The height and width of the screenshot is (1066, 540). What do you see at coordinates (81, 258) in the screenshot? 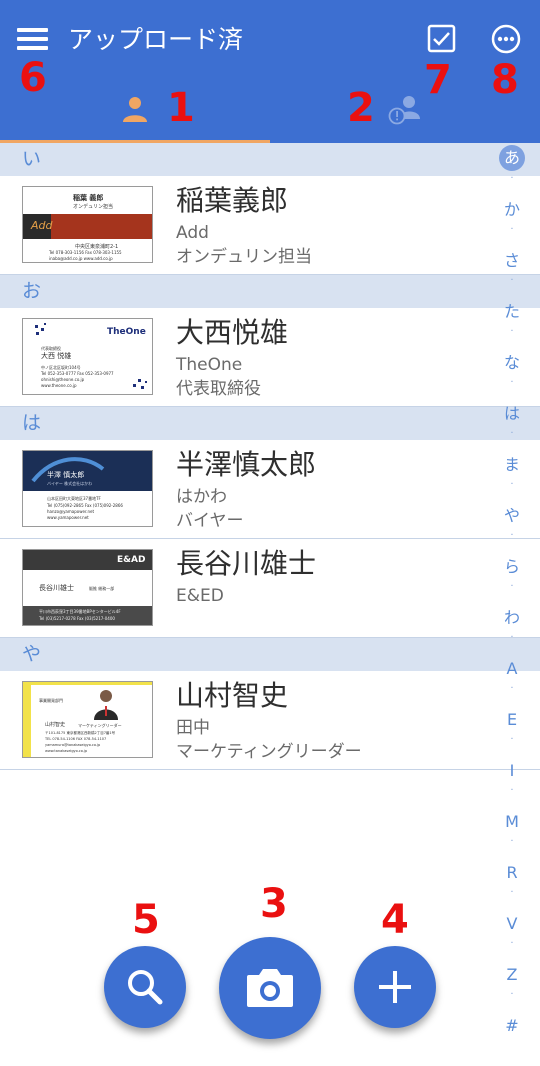
I see `card-web: inaba@add.co.jp www.add.co.jp` at bounding box center [81, 258].